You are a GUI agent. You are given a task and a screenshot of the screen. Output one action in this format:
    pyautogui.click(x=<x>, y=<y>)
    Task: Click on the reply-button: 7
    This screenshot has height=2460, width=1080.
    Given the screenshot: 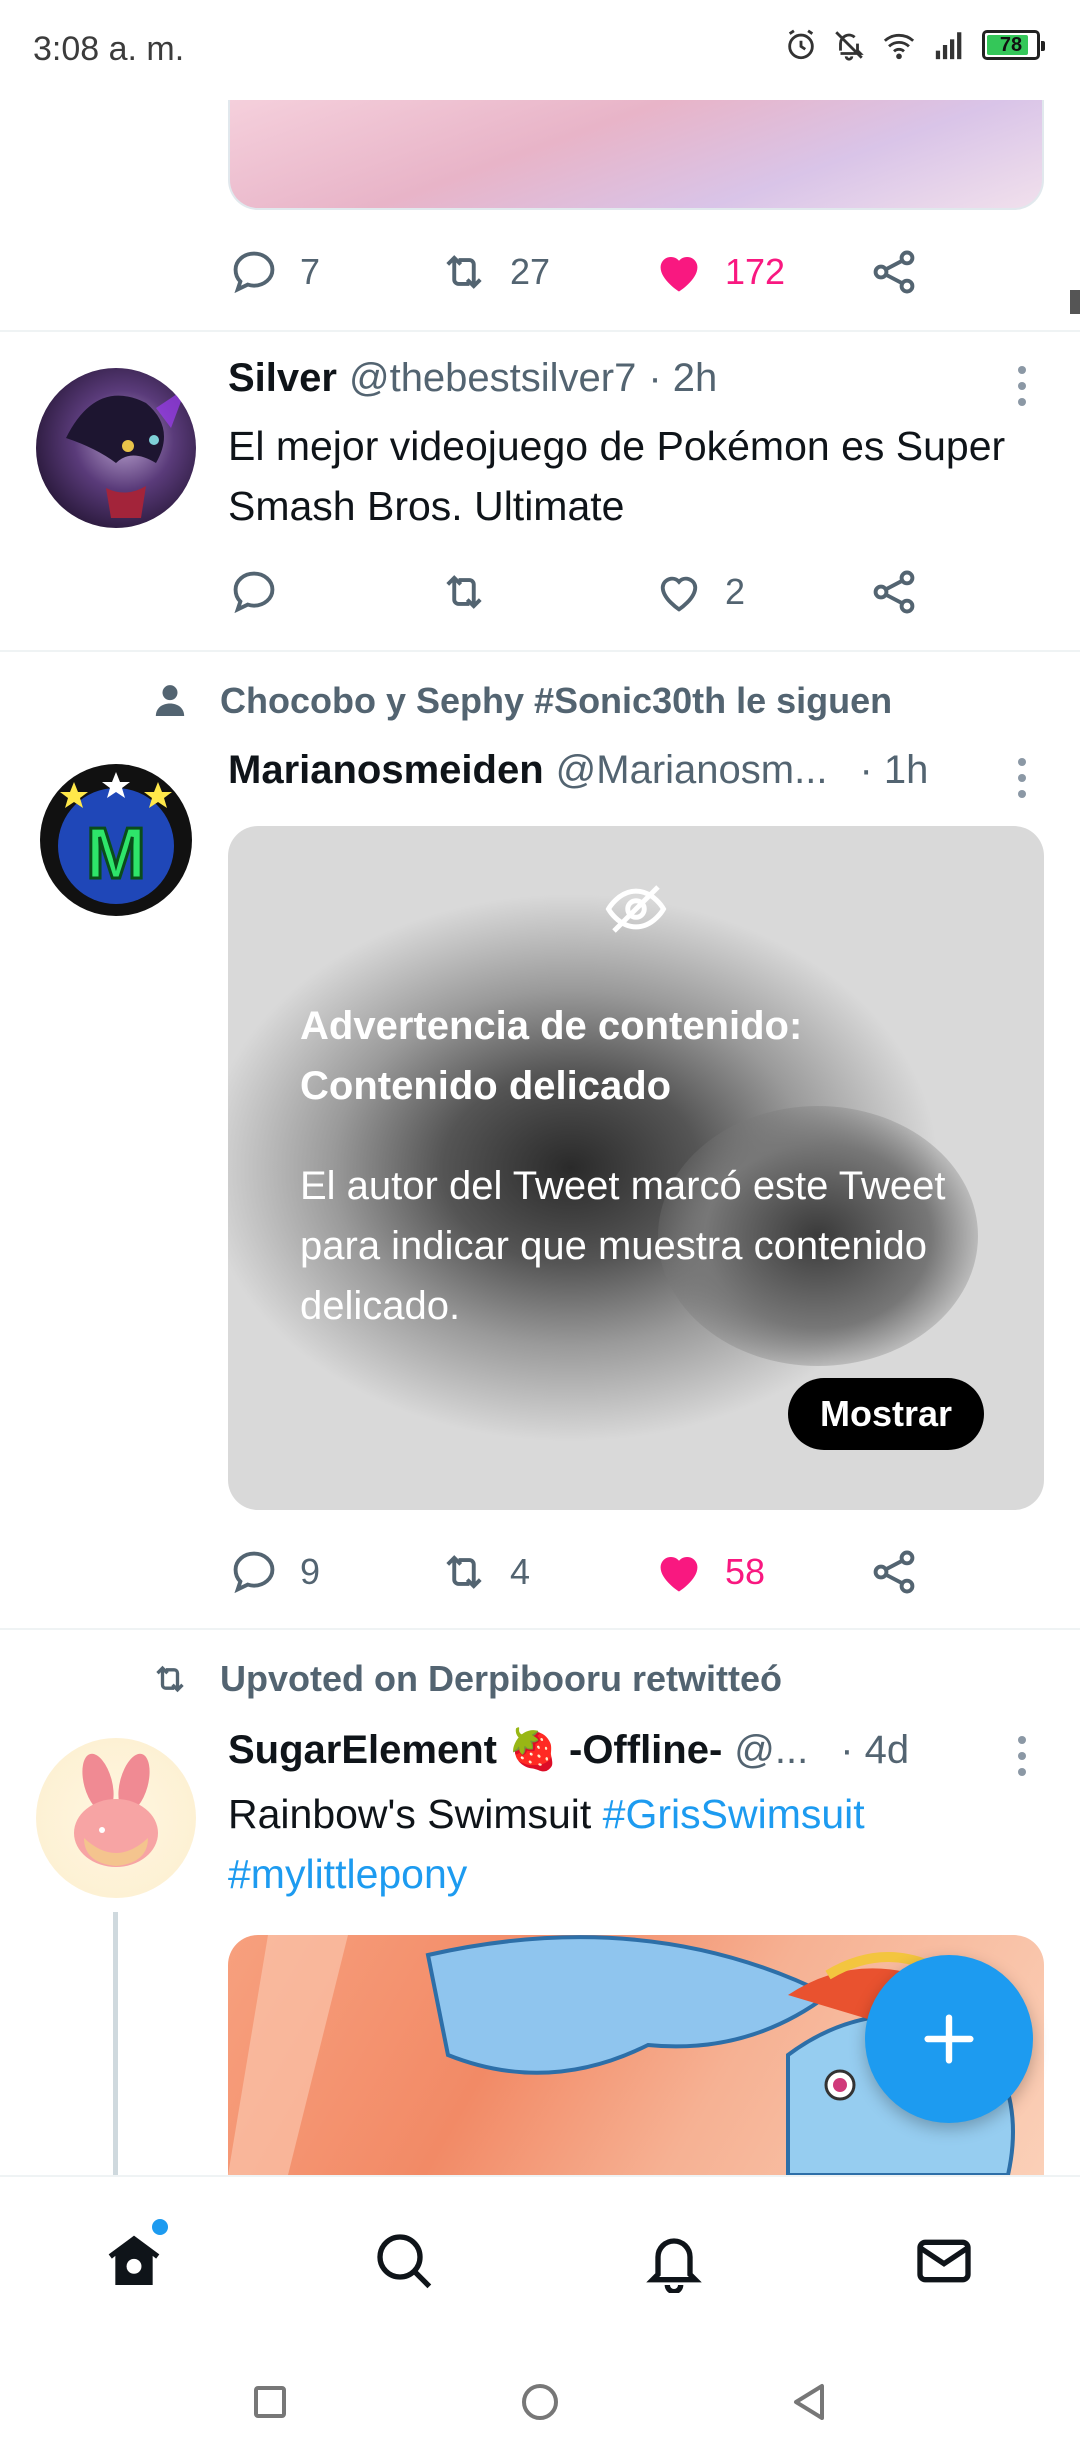 What is the action you would take?
    pyautogui.click(x=274, y=272)
    